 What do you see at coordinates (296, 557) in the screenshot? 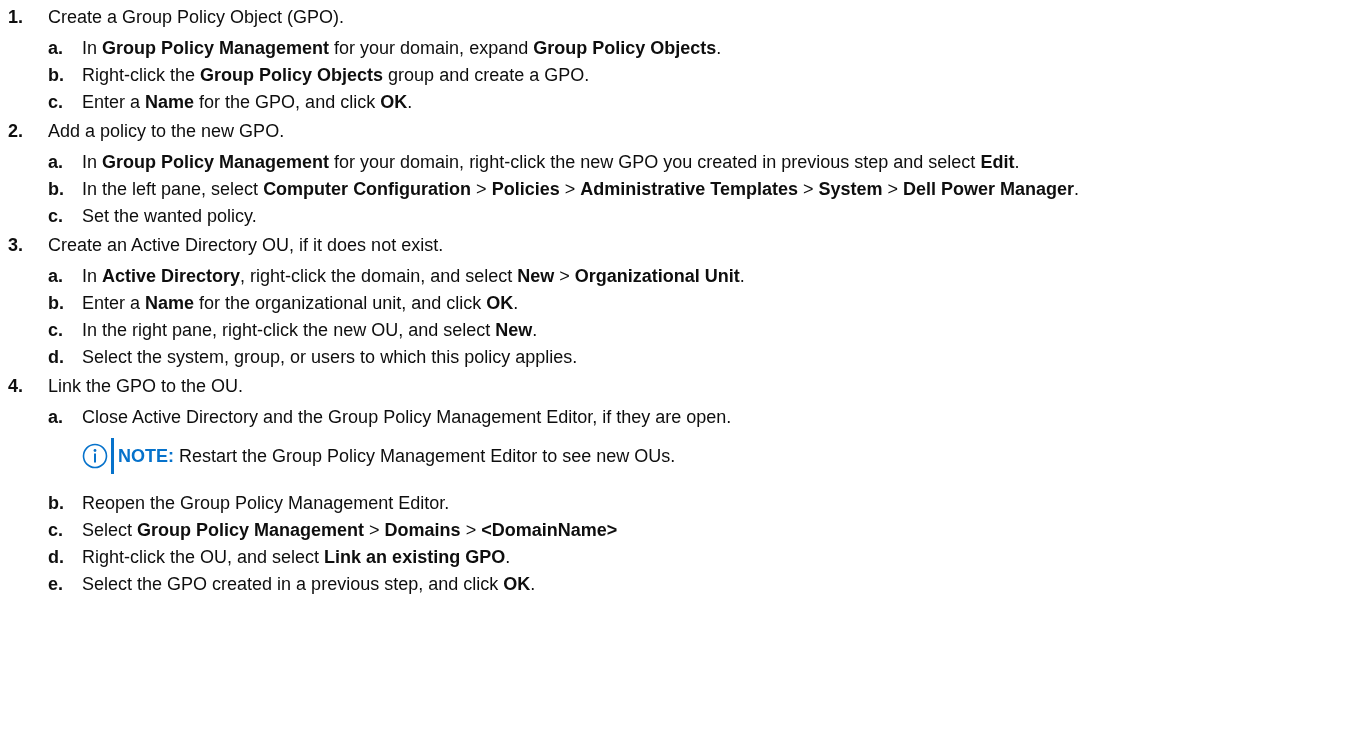
I see `substep-text: Right-click the OU, and select Link an existing GPO.` at bounding box center [296, 557].